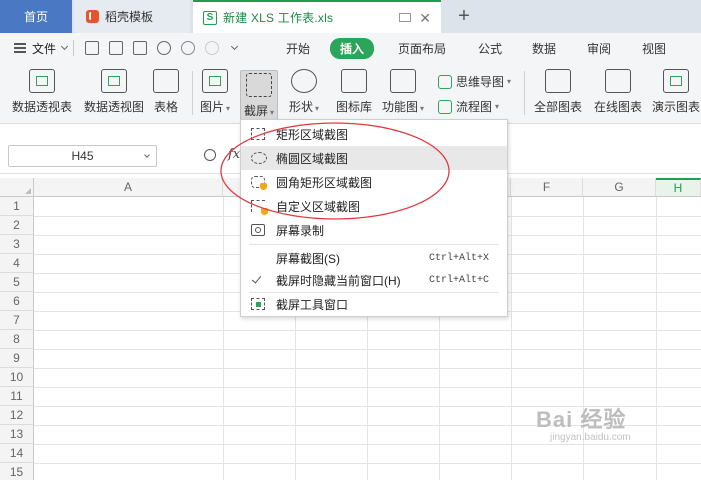 Image resolution: width=701 pixels, height=480 pixels. What do you see at coordinates (425, 18) in the screenshot?
I see `close-tab-icon: ✕` at bounding box center [425, 18].